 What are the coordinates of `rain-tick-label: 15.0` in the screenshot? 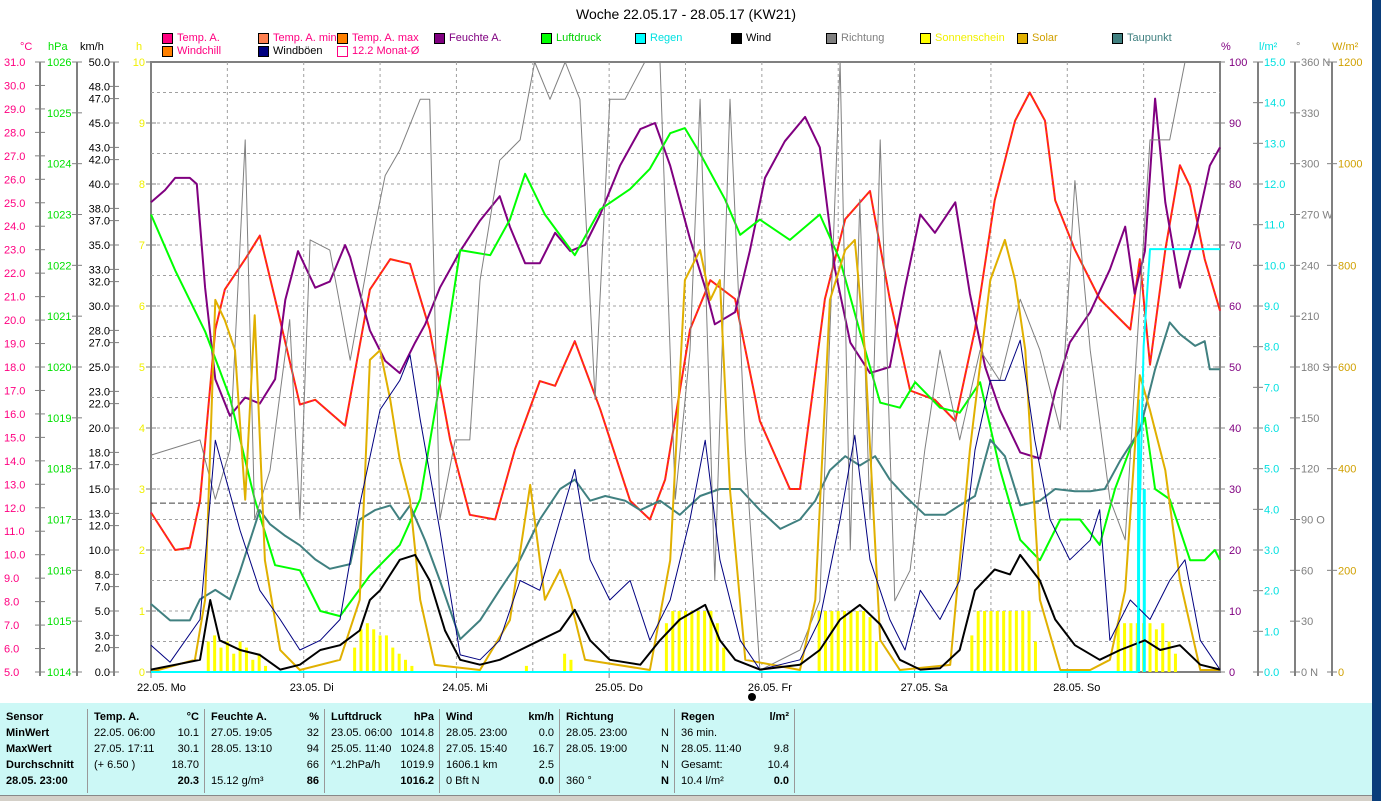 It's located at (1274, 63).